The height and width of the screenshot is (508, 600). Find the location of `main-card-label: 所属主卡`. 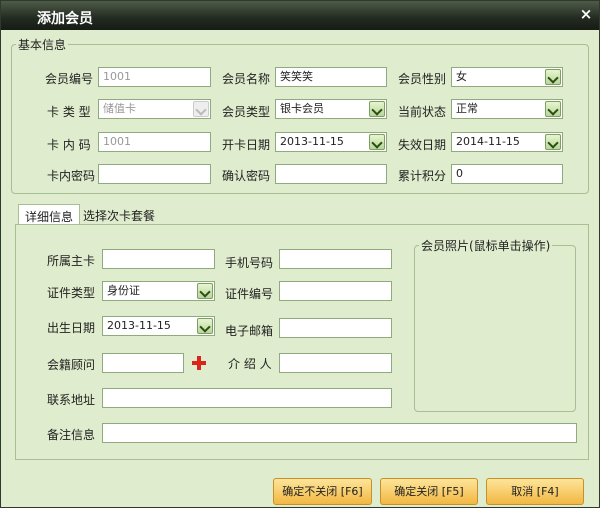

main-card-label: 所属主卡 is located at coordinates (71, 261).